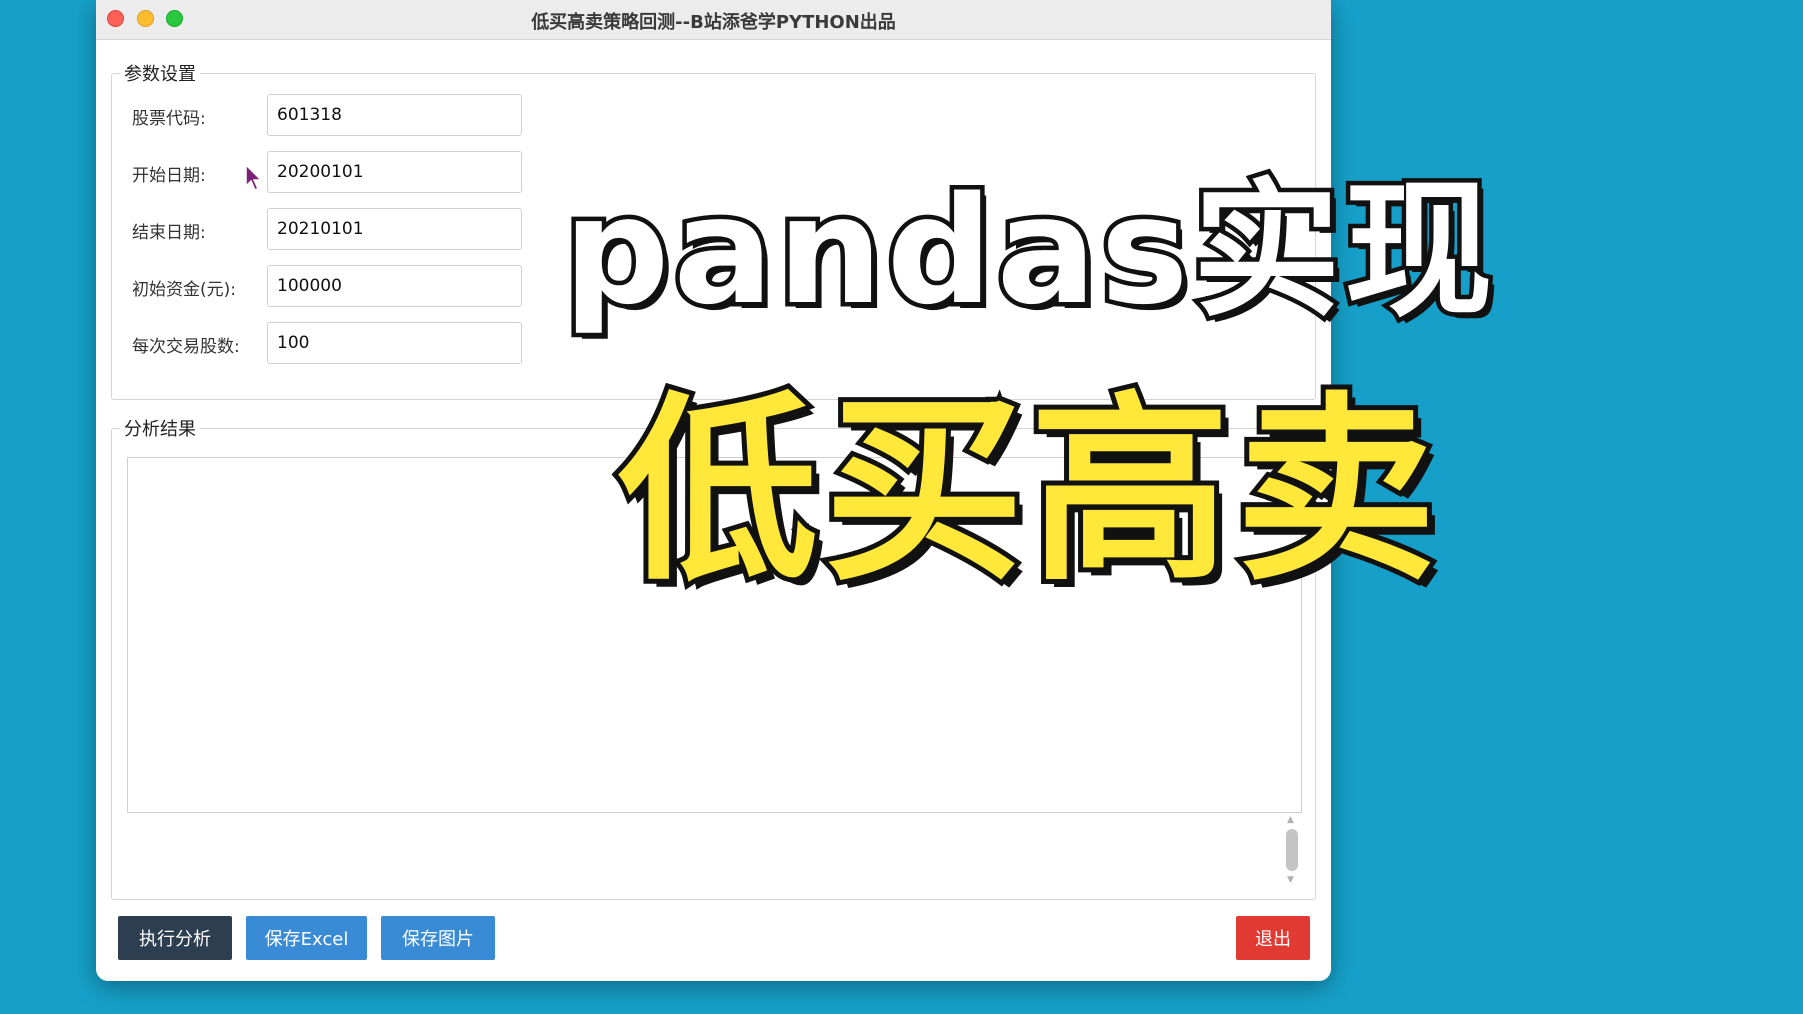 This screenshot has width=1803, height=1014. Describe the element at coordinates (394, 229) in the screenshot. I see `end-date-input` at that location.